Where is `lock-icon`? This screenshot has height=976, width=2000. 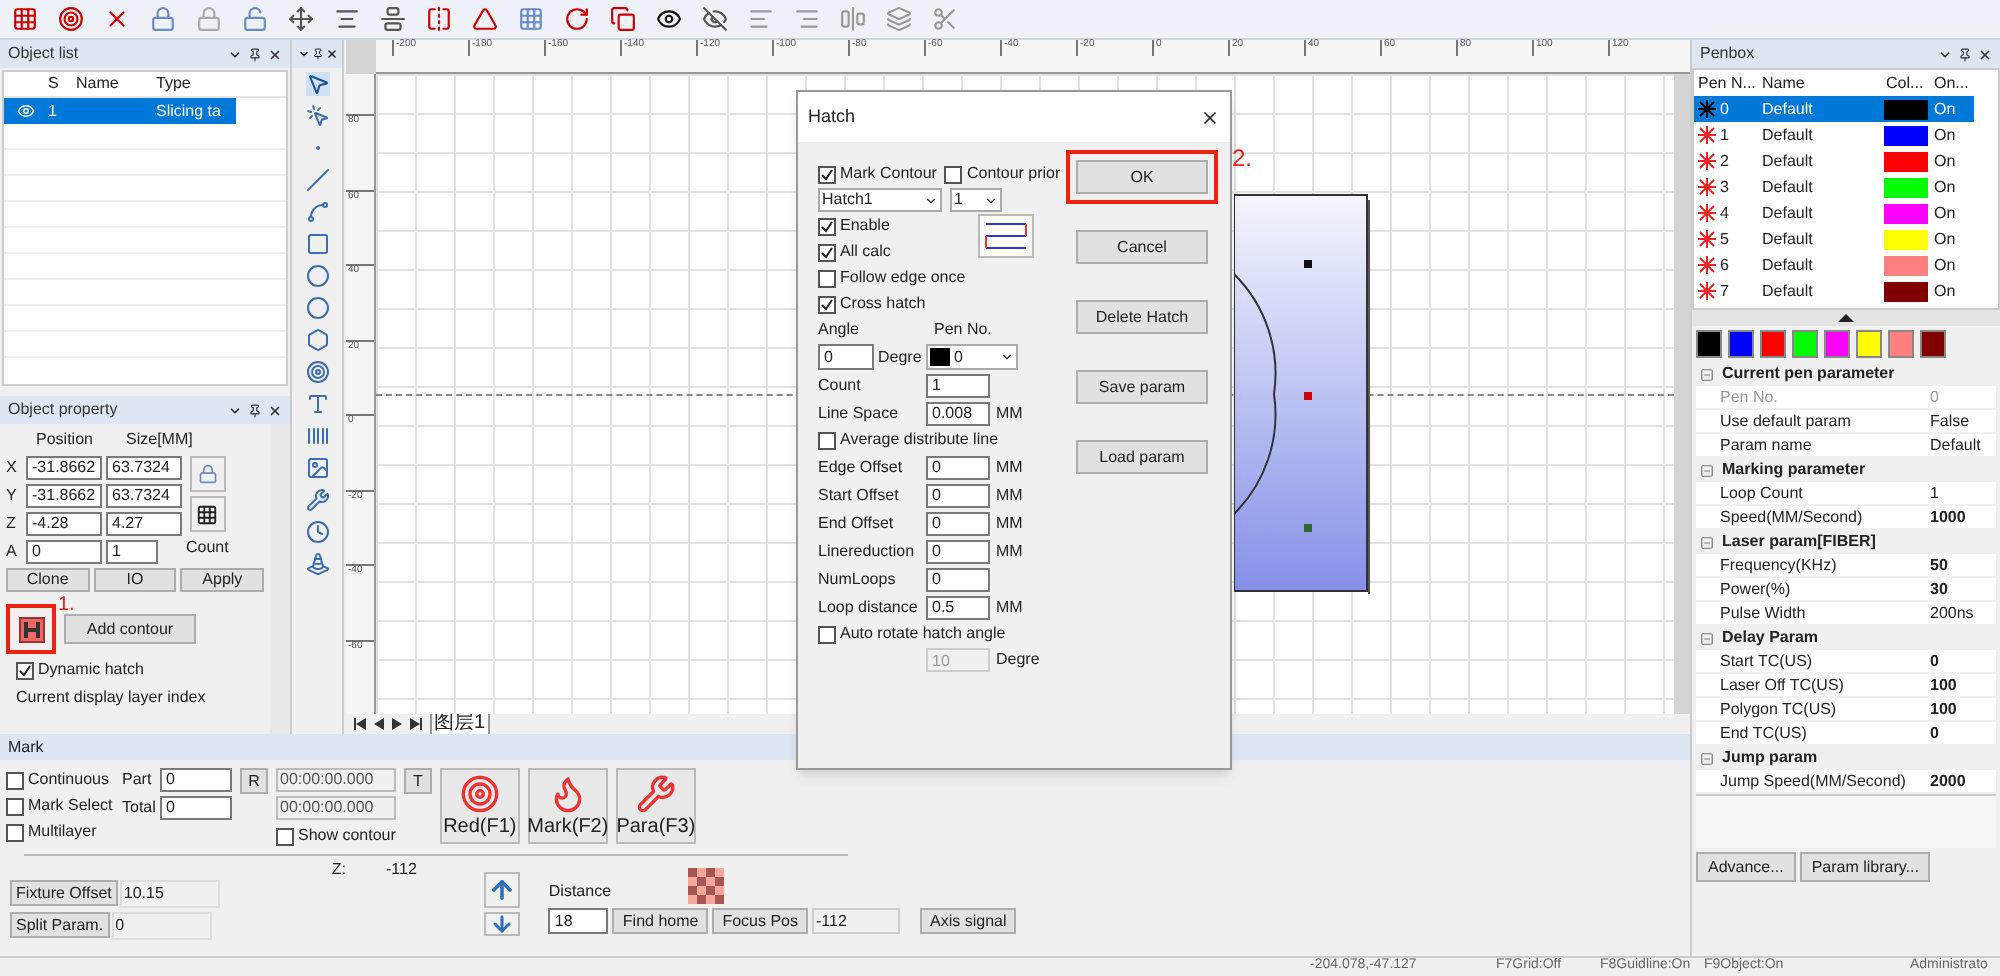
lock-icon is located at coordinates (163, 19).